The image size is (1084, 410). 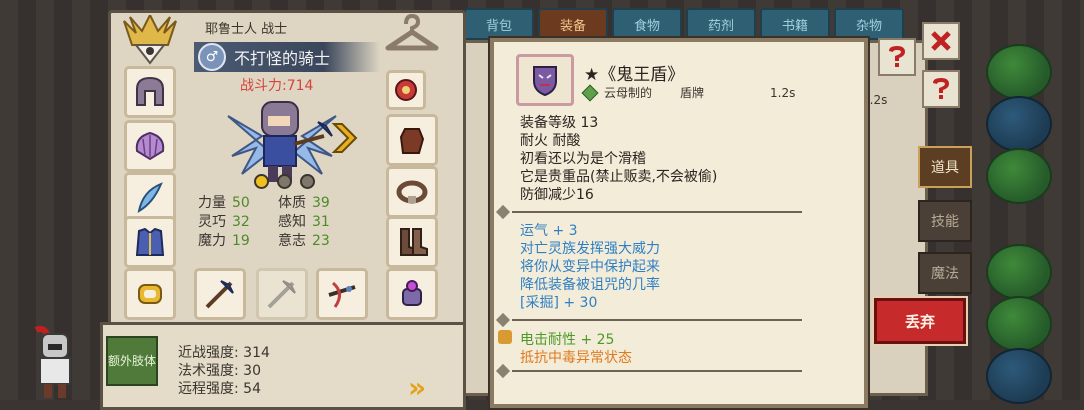 I want to click on enchant-line: 运气 + 3, so click(x=549, y=231).